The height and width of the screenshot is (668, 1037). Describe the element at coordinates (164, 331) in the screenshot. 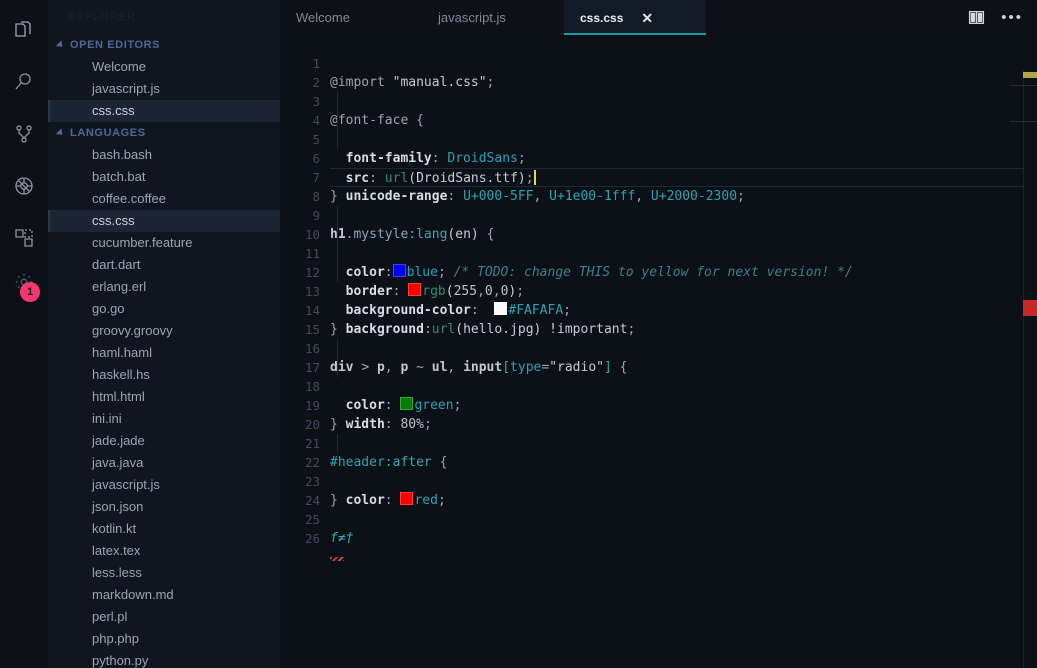

I see `list-item: groovy.groovy` at that location.